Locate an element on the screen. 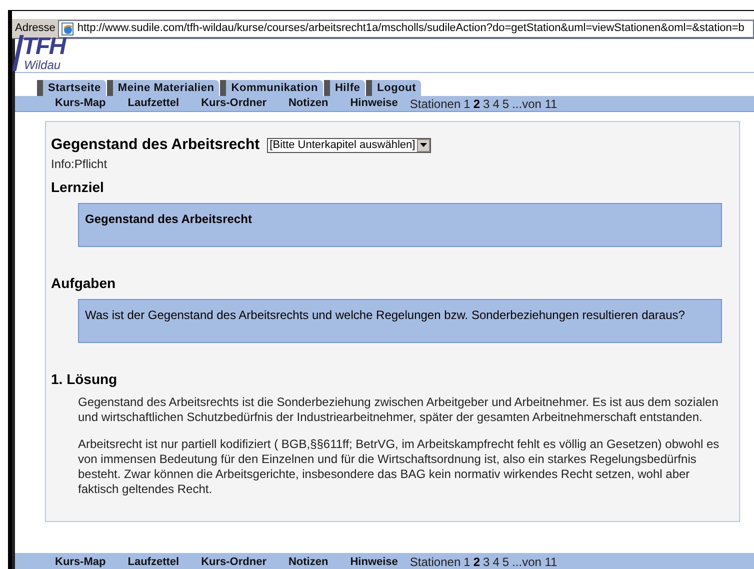 This screenshot has width=754, height=569. address-field: http://www.sudile.com/tfh-wildau/kurse/courses/arbeitsrecht1a/mscholls/sudileAction?do=getStation&uml=viewStationen&oml=&station=b is located at coordinates (406, 29).